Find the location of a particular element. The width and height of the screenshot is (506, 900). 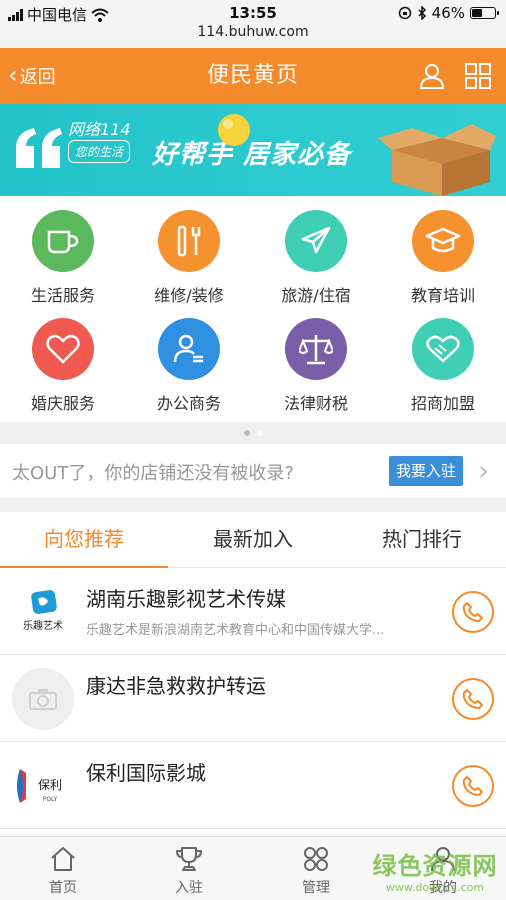

tab-bar: 向您推荐 最新加入 热门排行 is located at coordinates (253, 540).